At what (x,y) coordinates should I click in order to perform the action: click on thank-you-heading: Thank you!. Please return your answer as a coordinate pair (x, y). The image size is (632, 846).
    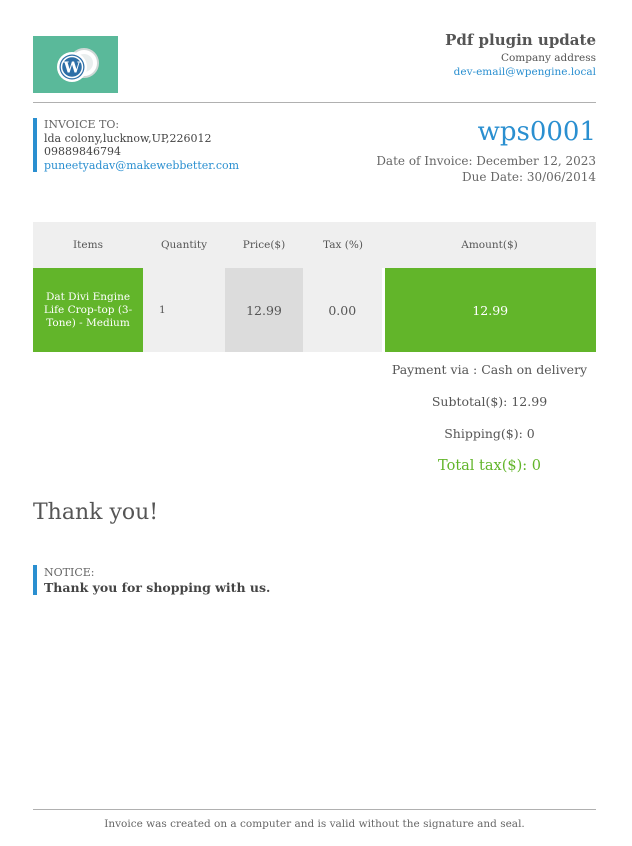
    Looking at the image, I should click on (96, 512).